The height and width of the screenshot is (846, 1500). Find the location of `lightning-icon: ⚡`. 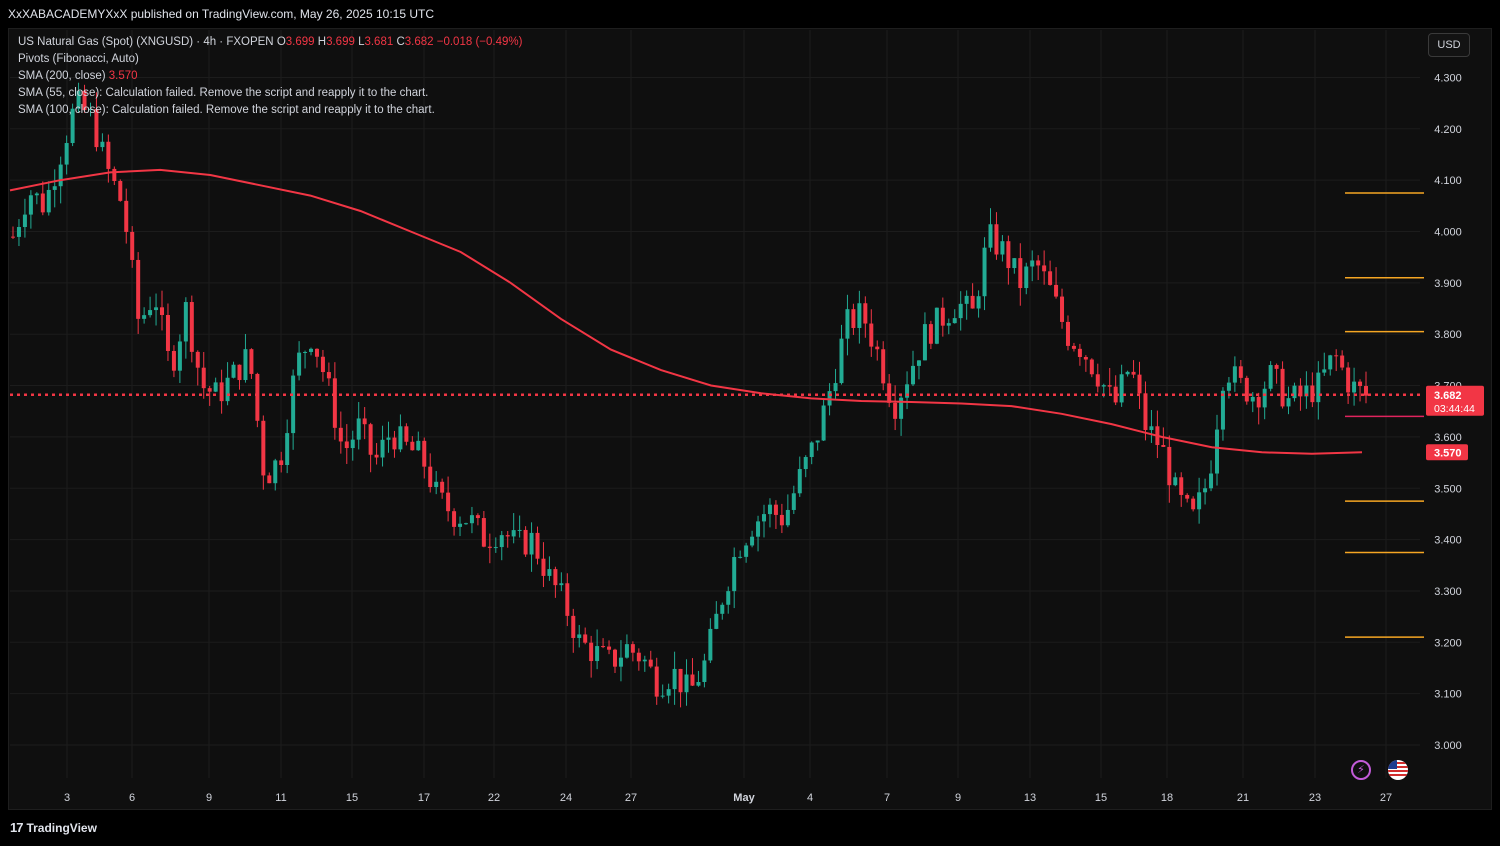

lightning-icon: ⚡ is located at coordinates (1361, 770).